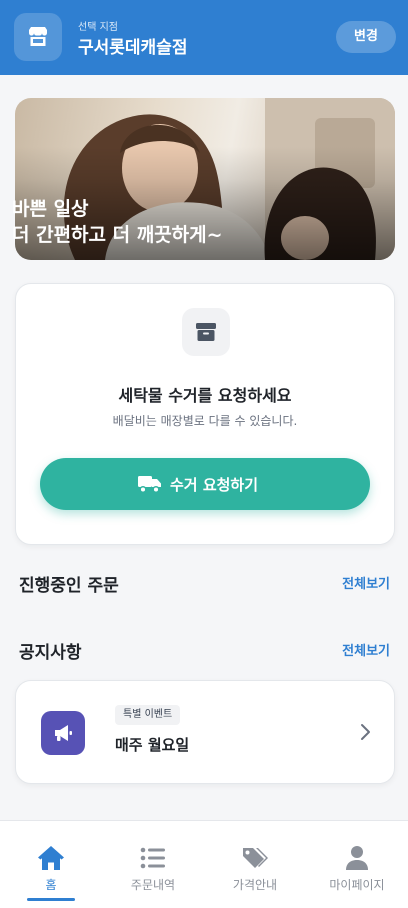 This screenshot has height=908, width=408. Describe the element at coordinates (357, 885) in the screenshot. I see `nav-label-mypage: 마이페이지` at that location.